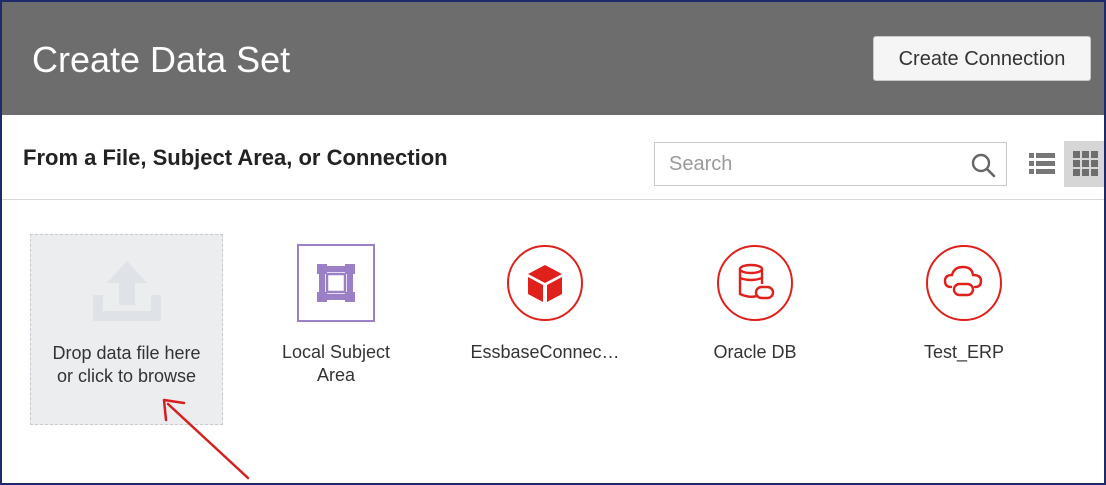 The width and height of the screenshot is (1106, 485). Describe the element at coordinates (545, 283) in the screenshot. I see `essbase-cube-icon` at that location.